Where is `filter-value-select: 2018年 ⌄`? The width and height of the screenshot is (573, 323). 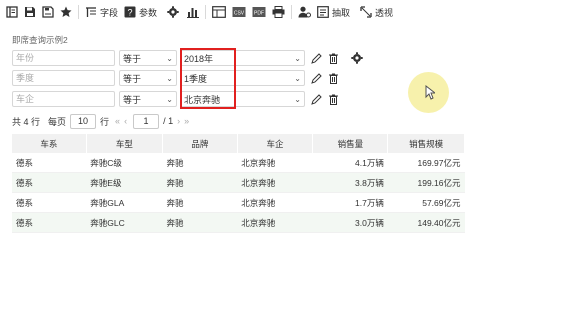
filter-value-select: 2018年 ⌄ is located at coordinates (242, 58).